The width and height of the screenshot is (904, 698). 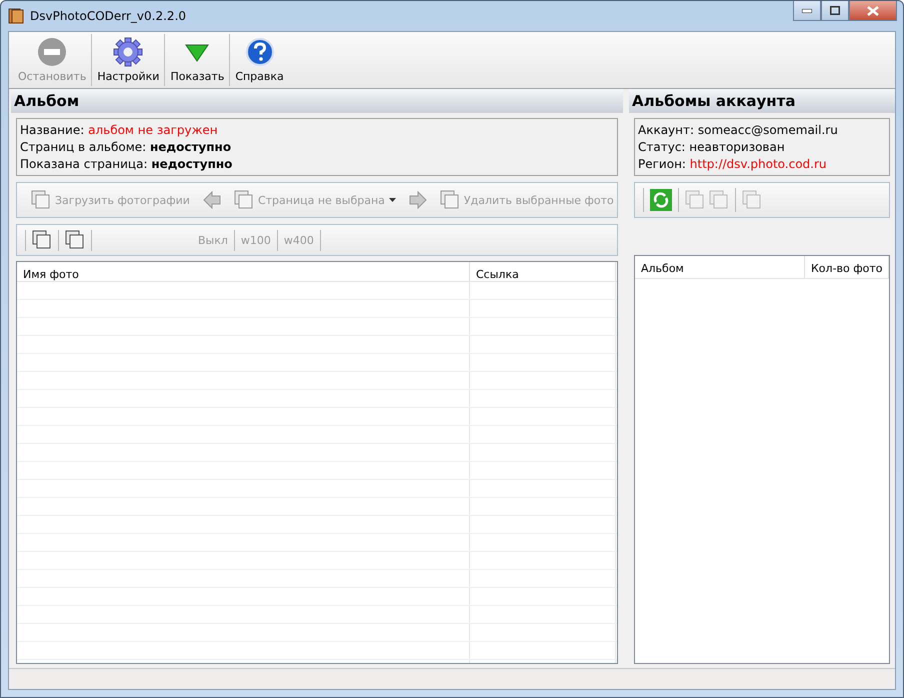 What do you see at coordinates (847, 267) in the screenshot?
I see `column-header: Кол-во фото` at bounding box center [847, 267].